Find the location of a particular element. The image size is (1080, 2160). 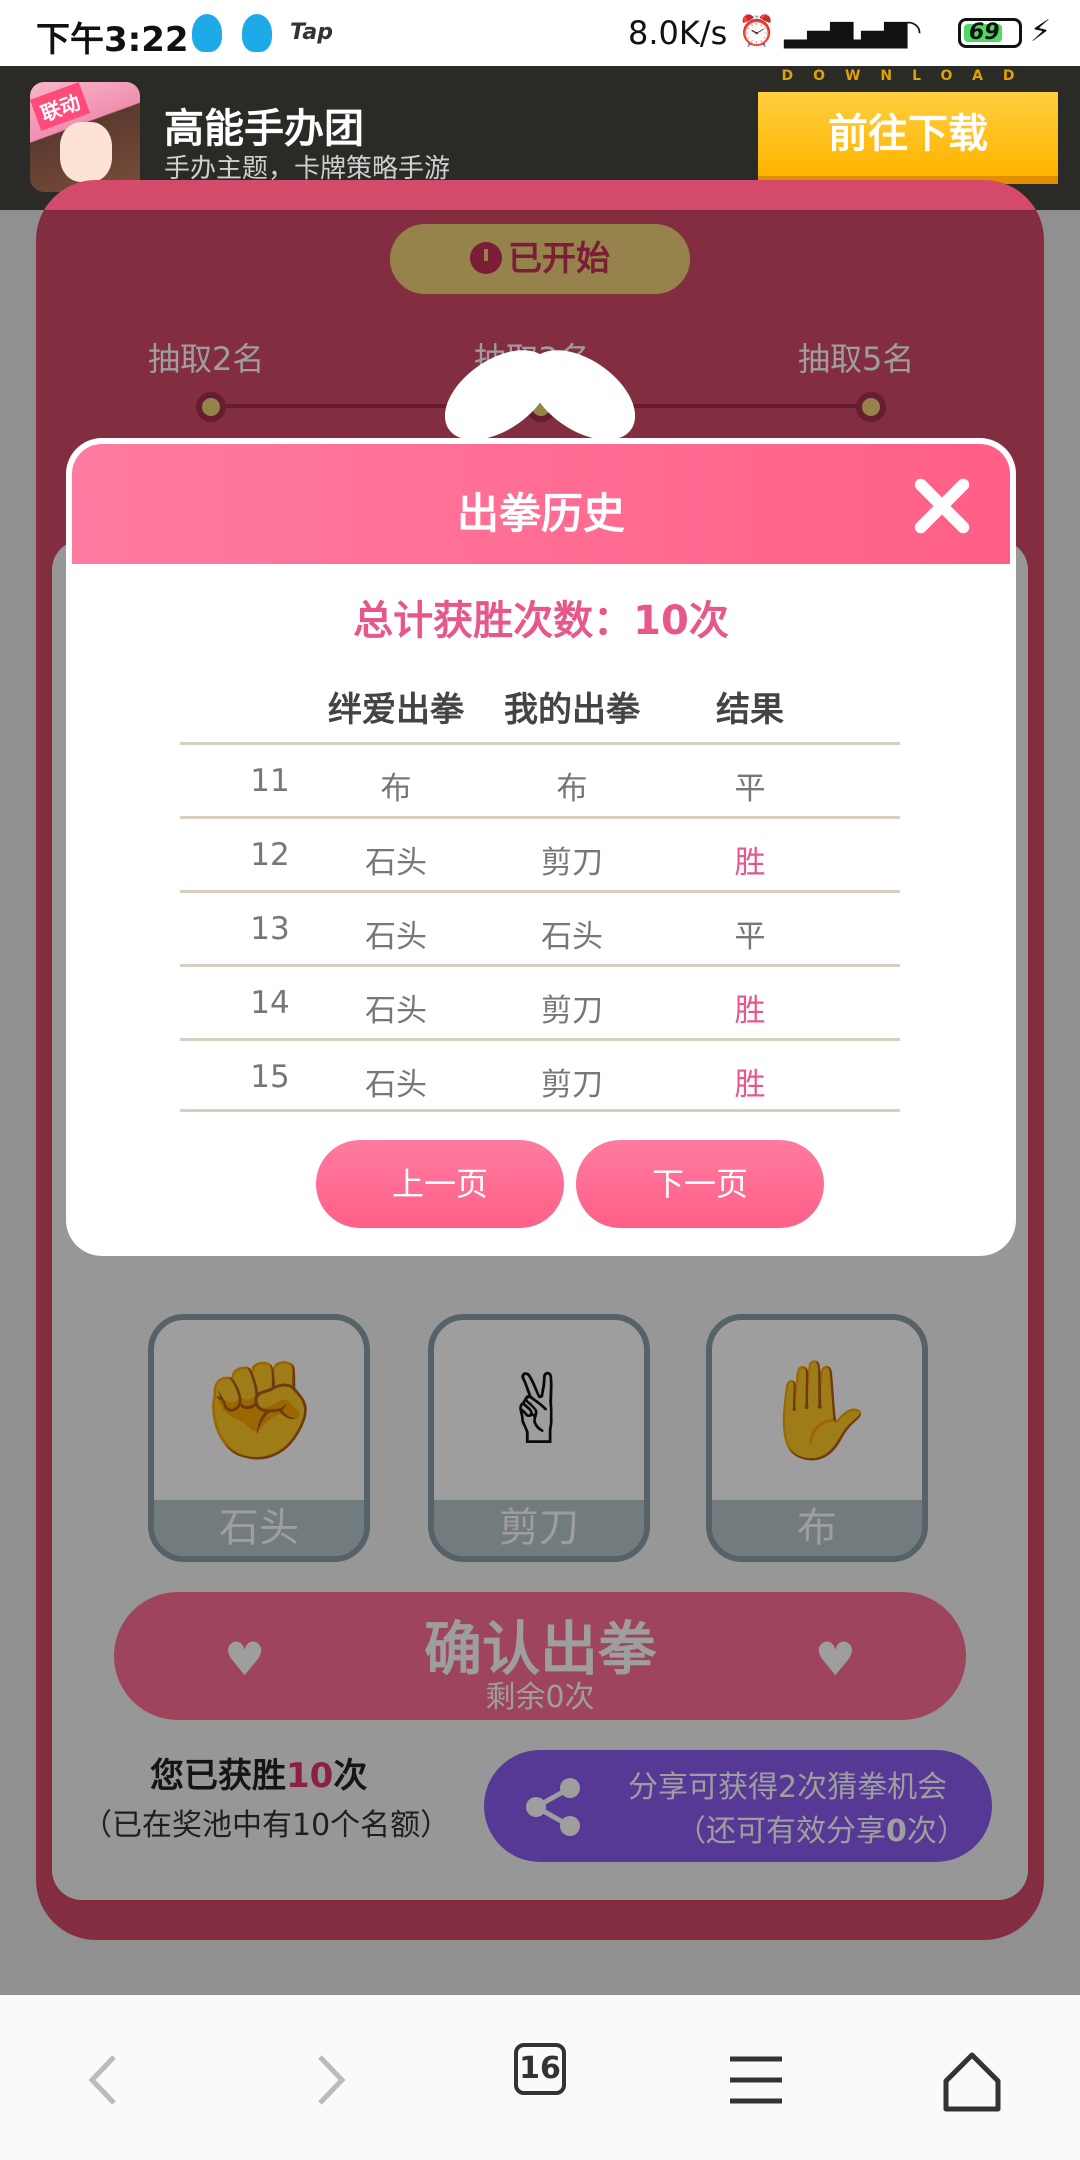

dialog-header: 出拳历史 is located at coordinates (541, 504).